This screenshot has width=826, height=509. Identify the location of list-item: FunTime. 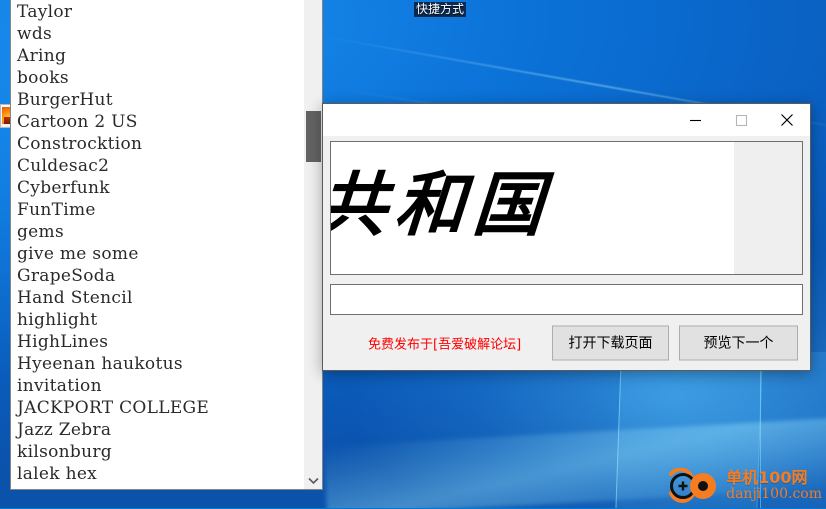
(160, 210).